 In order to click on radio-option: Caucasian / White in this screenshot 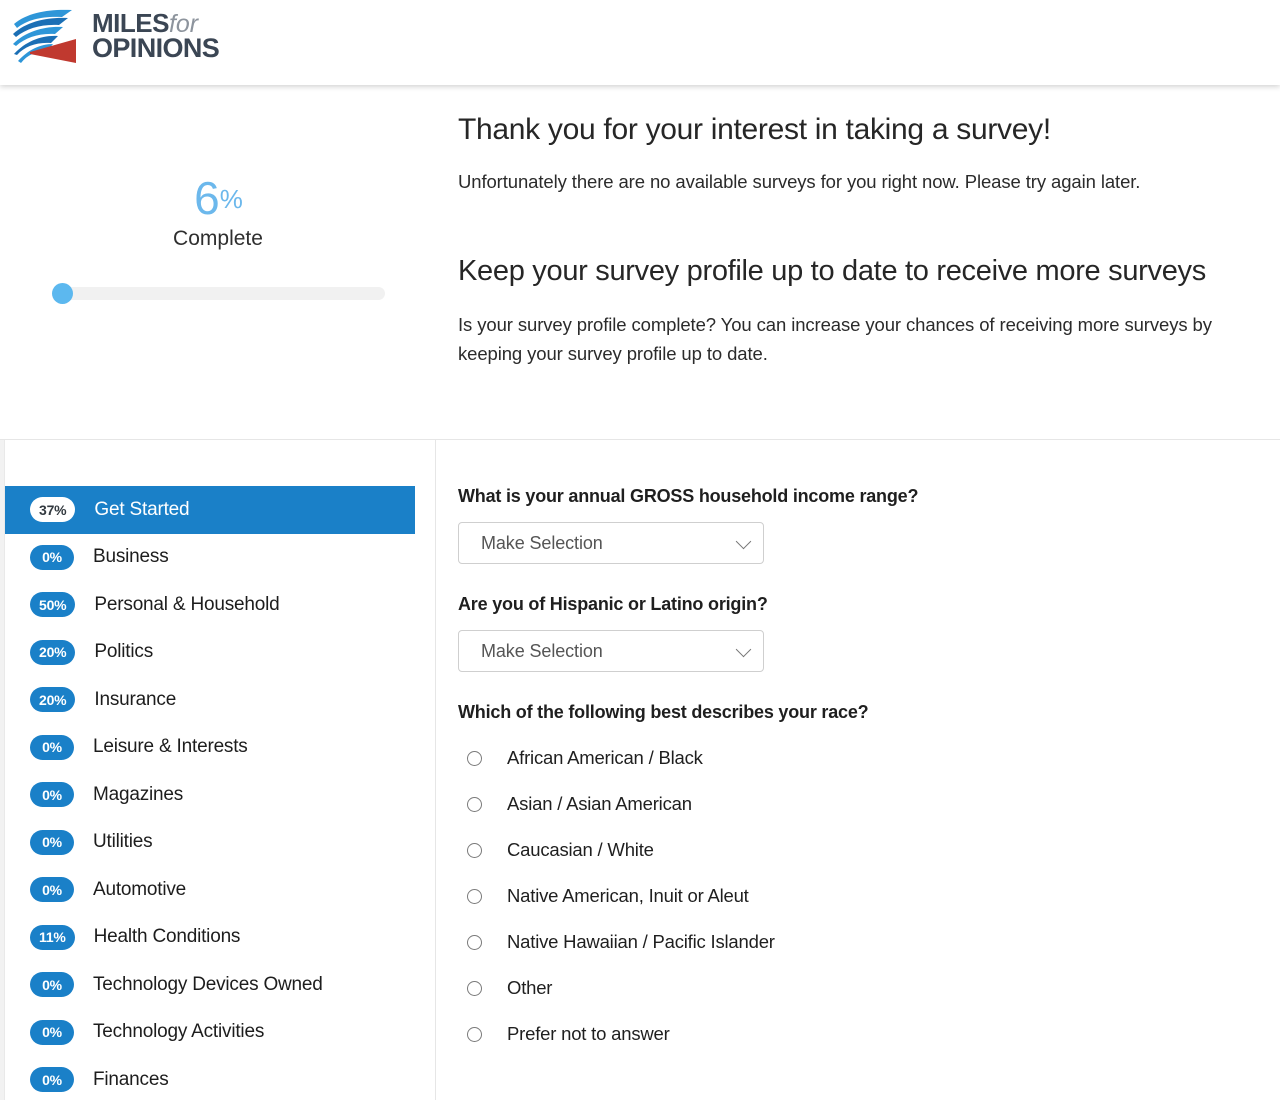, I will do `click(859, 850)`.